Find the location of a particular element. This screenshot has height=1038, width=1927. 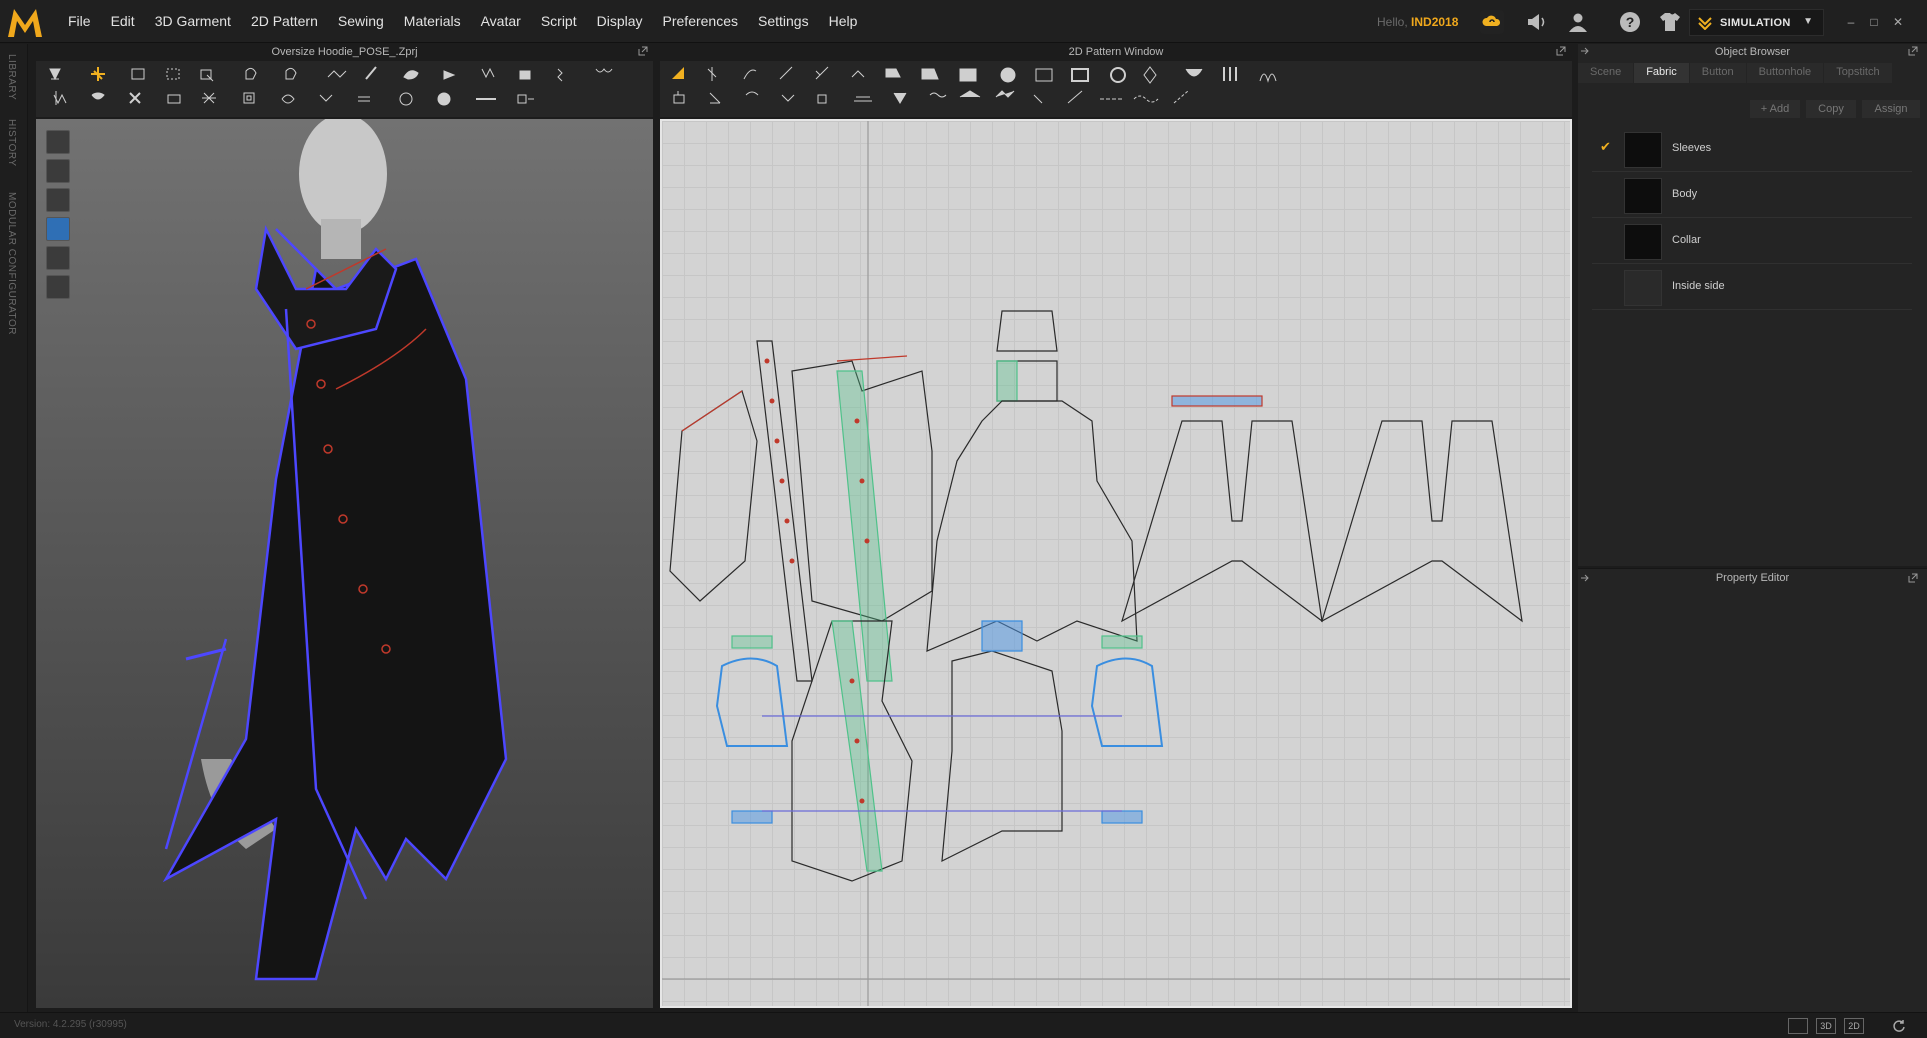

tab-scene: Scene is located at coordinates (1606, 73).